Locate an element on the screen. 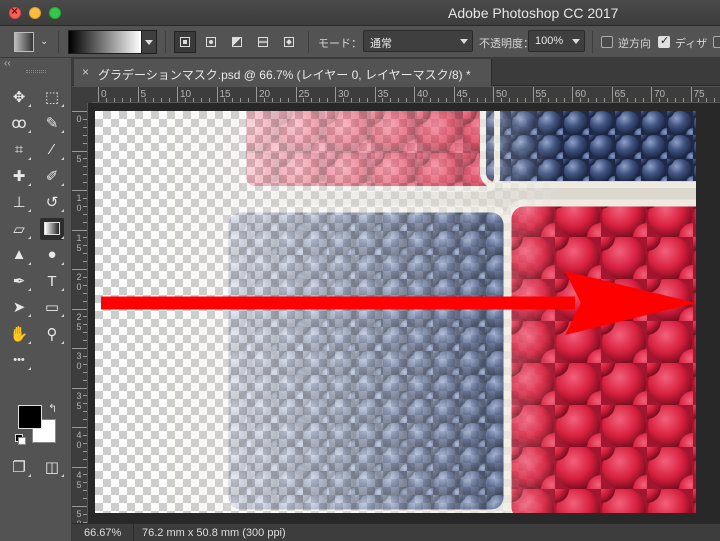 This screenshot has height=541, width=720. dither-checkbox is located at coordinates (664, 41).